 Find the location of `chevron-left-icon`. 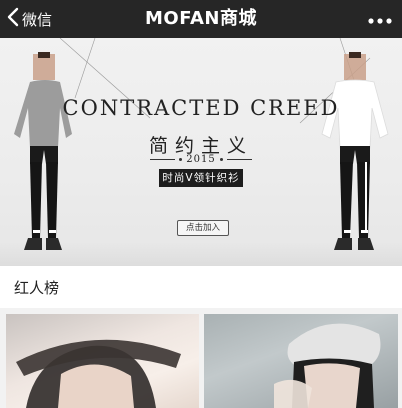

chevron-left-icon is located at coordinates (13, 19).